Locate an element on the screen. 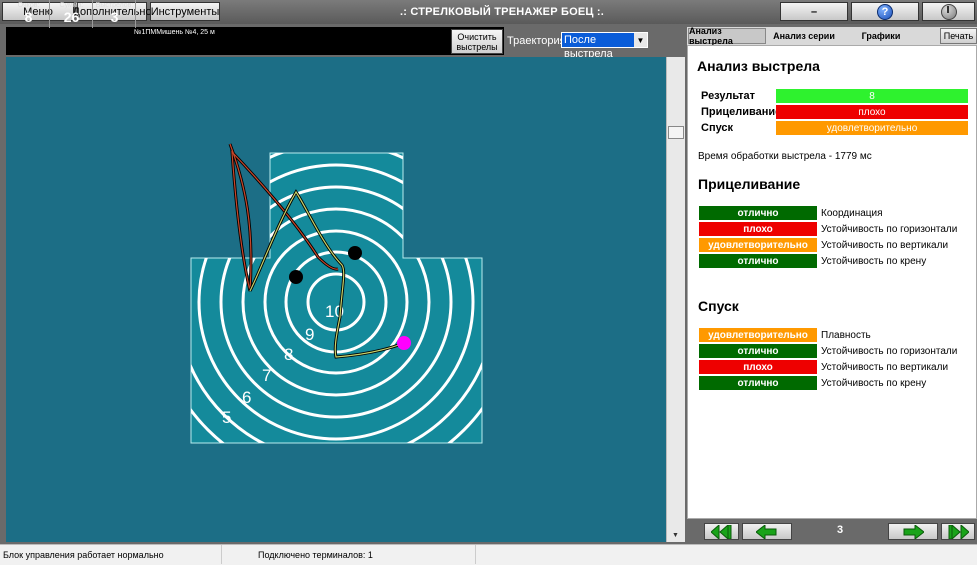  stat-shots: Выстрелов: 3 is located at coordinates (115, 14).